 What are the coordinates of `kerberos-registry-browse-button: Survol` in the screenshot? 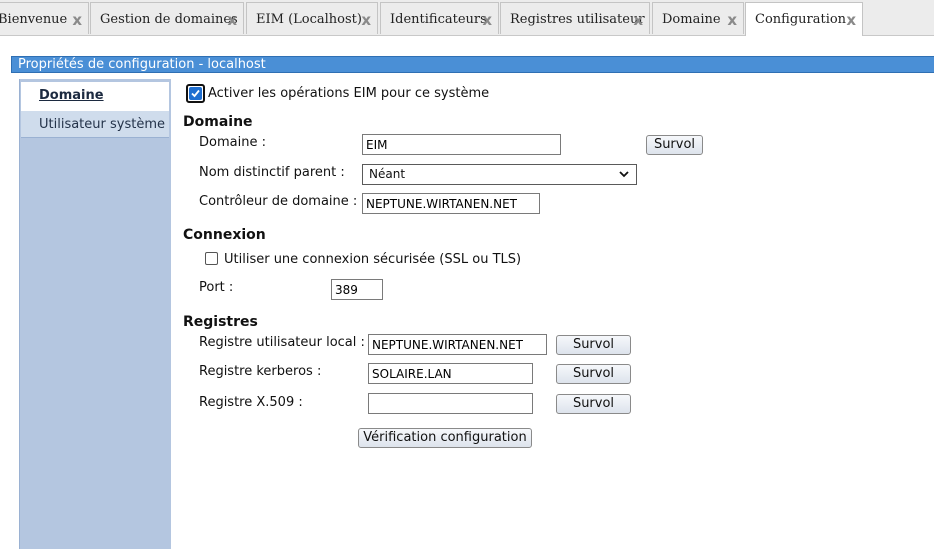 It's located at (593, 374).